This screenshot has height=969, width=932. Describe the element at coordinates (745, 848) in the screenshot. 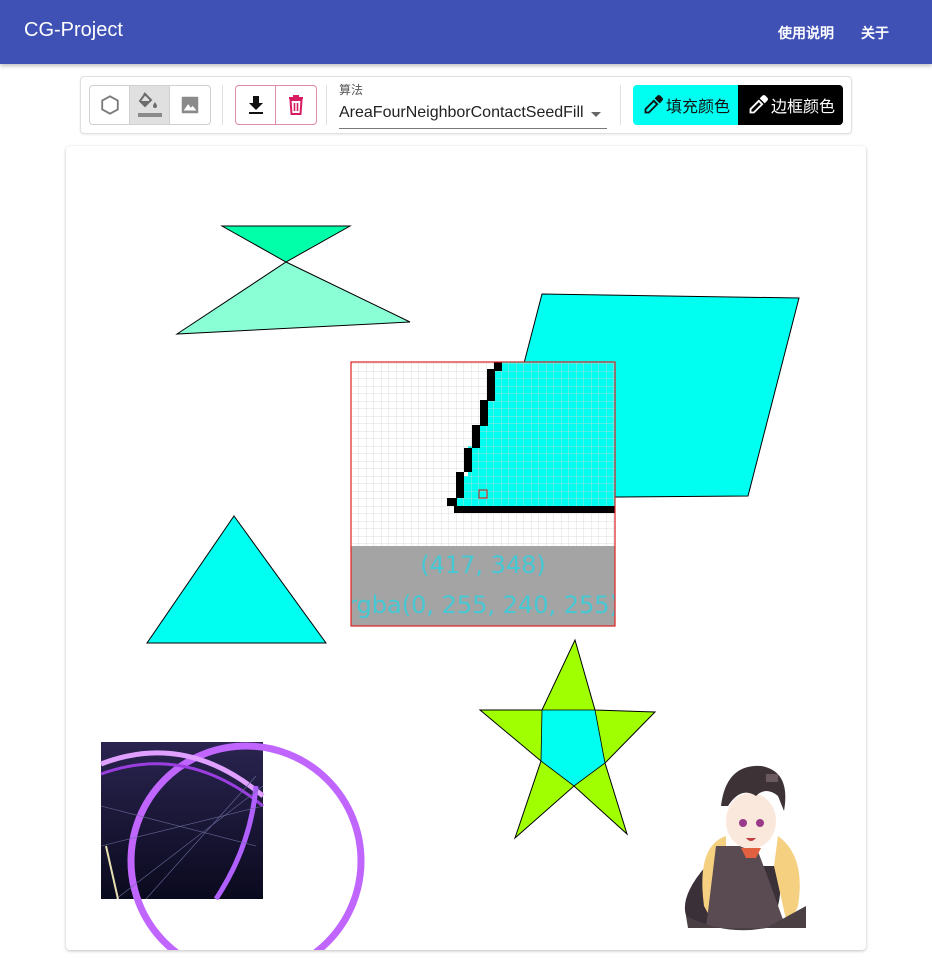

I see `anime-character-illustration` at that location.